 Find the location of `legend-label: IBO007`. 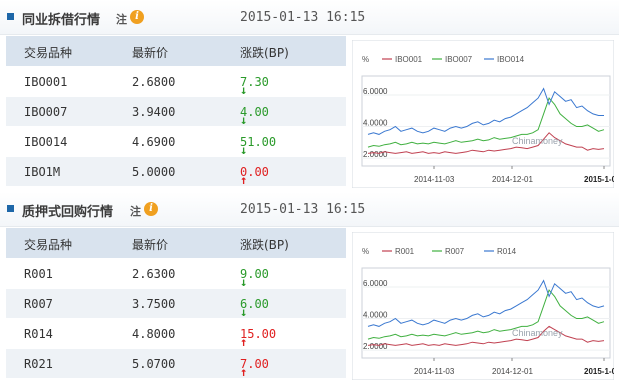

legend-label: IBO007 is located at coordinates (459, 59).